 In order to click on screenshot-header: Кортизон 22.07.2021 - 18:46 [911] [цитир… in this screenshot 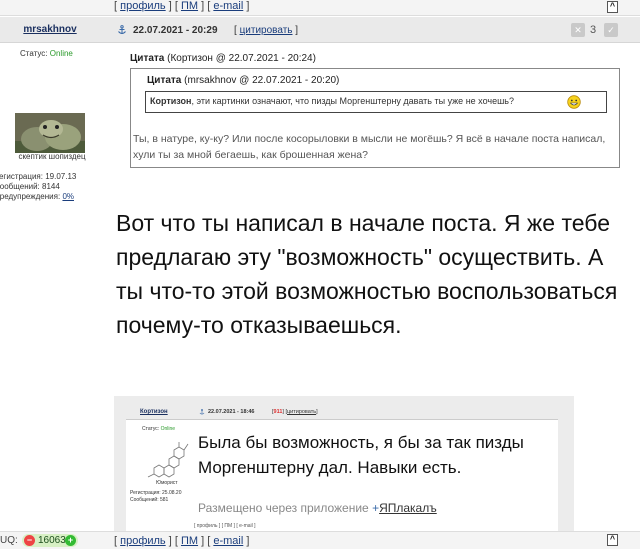, I will do `click(342, 412)`.